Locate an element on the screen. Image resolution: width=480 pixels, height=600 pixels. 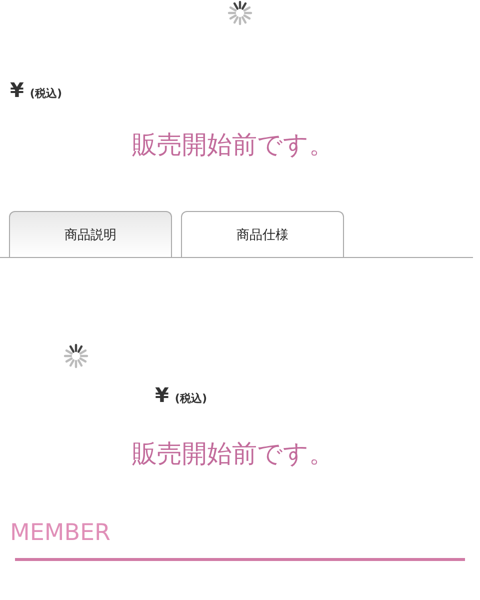
tab: 商品仕様 is located at coordinates (262, 234).